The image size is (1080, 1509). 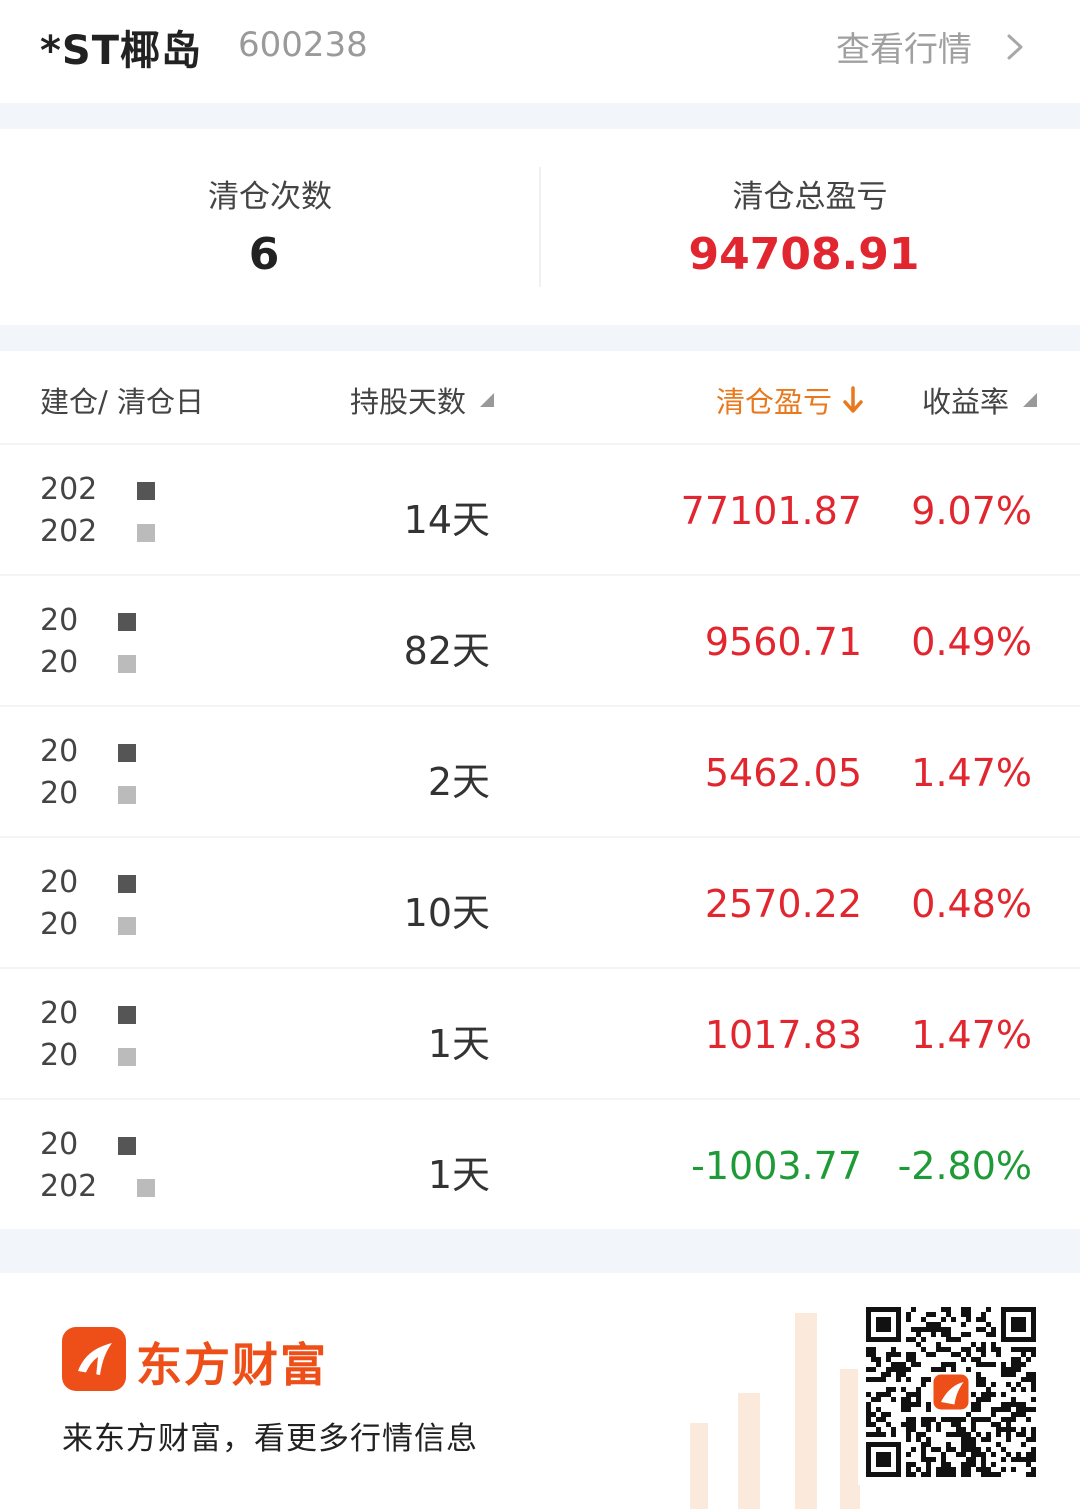 I want to click on cell-holding-days: 14天, so click(x=446, y=520).